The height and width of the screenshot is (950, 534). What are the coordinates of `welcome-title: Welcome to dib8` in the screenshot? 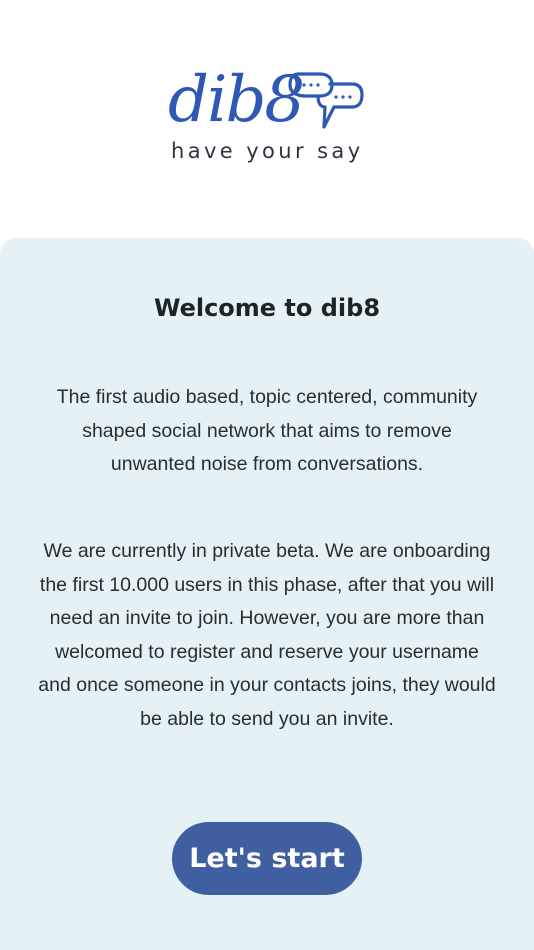 It's located at (267, 308).